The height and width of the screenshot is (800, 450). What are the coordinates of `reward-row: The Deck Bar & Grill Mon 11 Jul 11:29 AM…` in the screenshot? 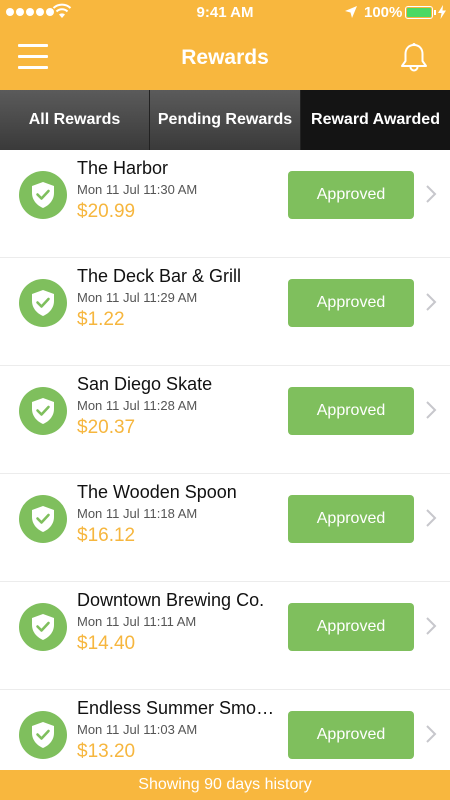 It's located at (225, 312).